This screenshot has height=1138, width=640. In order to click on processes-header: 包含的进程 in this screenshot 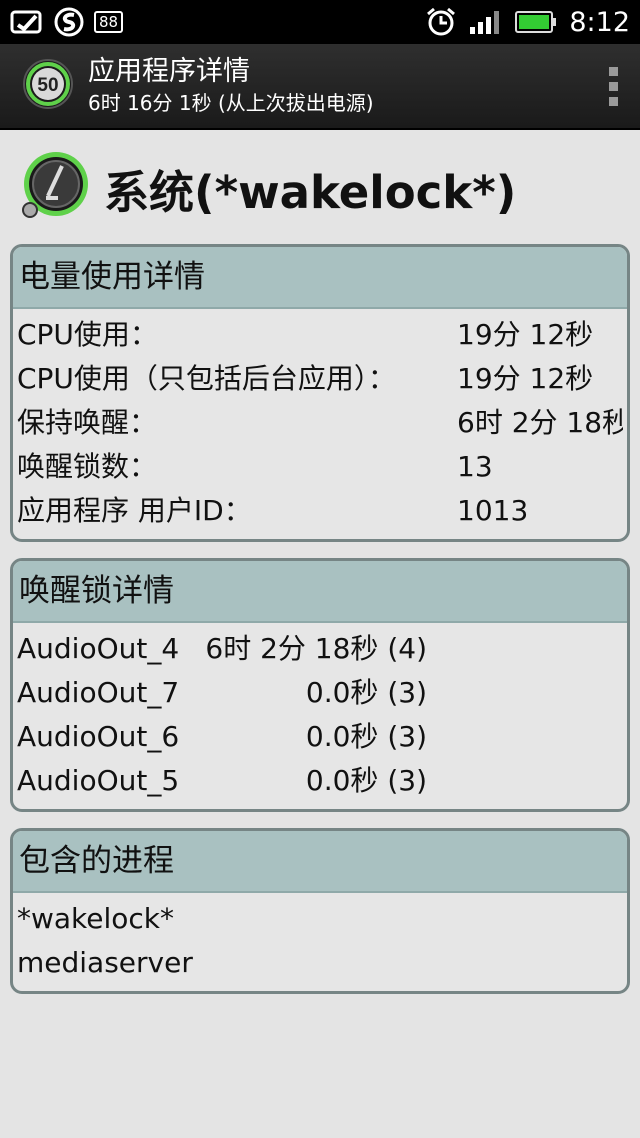, I will do `click(320, 862)`.